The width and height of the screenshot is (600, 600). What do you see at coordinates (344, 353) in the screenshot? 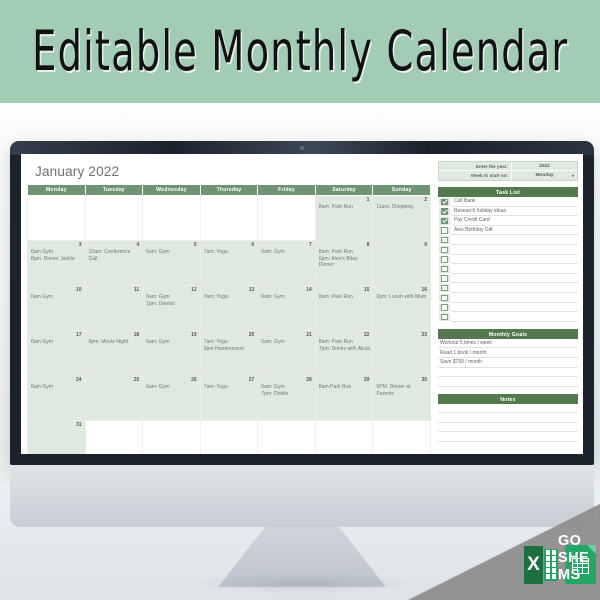
I see `calendar-day-cell: 22 8am: Park Run 7pm: Drinks with Alicia` at bounding box center [344, 353].